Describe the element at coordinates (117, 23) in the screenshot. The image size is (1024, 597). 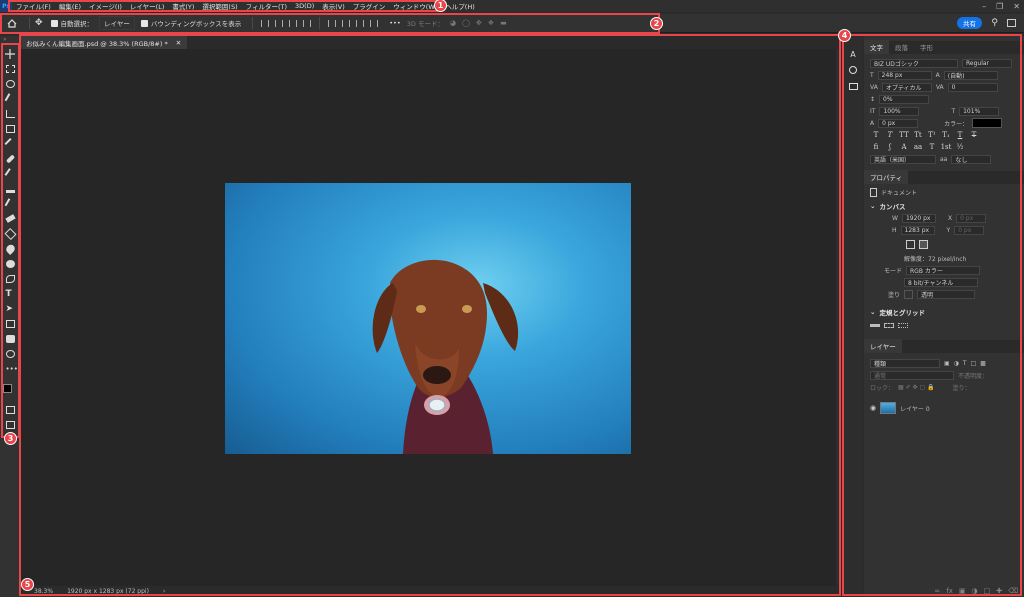
I see `auto-select-target-dropdown: レイヤー` at that location.